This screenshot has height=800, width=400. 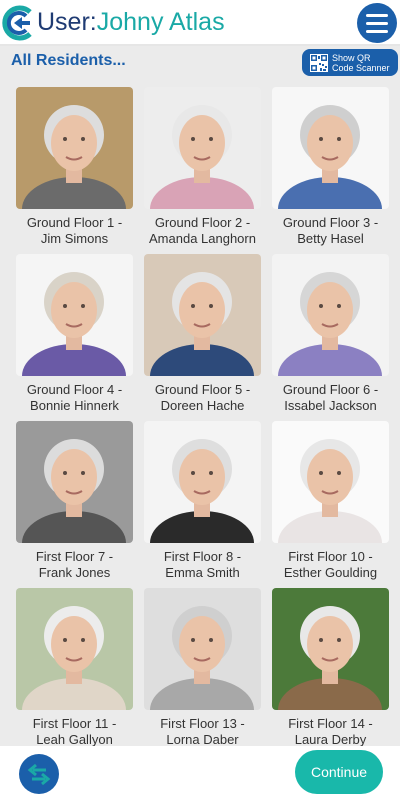 What do you see at coordinates (330, 556) in the screenshot?
I see `resident-floor: First Floor 10 -` at bounding box center [330, 556].